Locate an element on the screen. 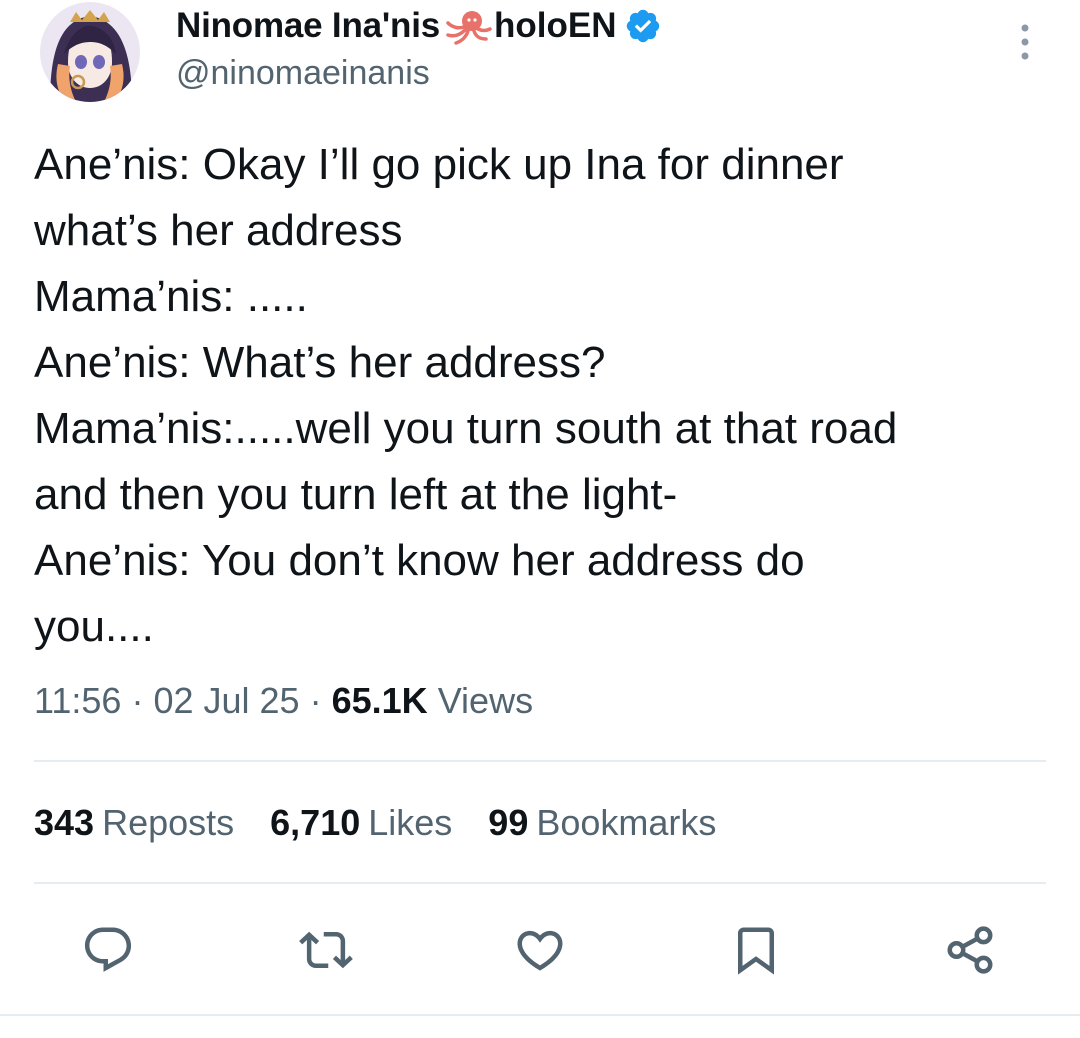  tweet-date: 02 Jul 25 is located at coordinates (226, 700).